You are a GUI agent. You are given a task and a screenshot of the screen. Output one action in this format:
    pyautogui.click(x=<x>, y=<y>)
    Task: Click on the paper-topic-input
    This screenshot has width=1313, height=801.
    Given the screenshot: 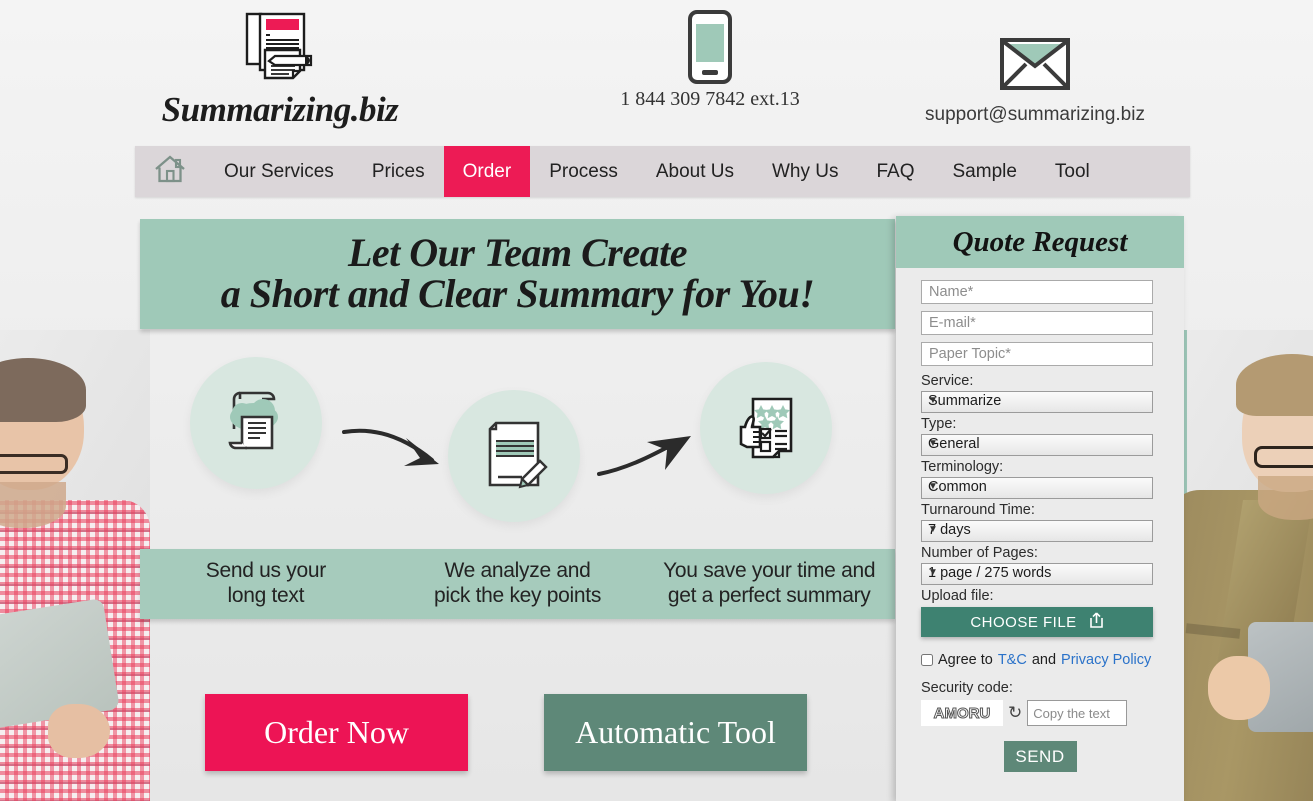 What is the action you would take?
    pyautogui.click(x=1037, y=354)
    